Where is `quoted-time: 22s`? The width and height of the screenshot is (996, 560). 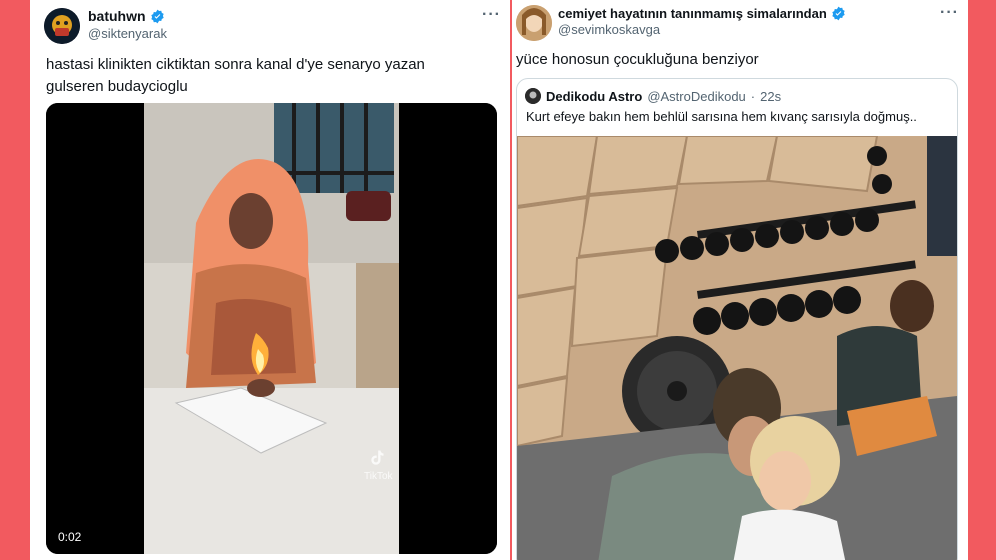 quoted-time: 22s is located at coordinates (770, 96).